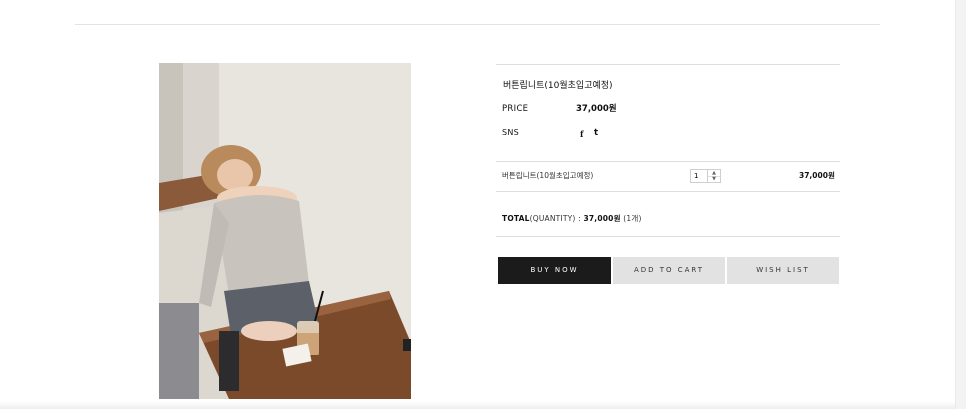  What do you see at coordinates (668, 236) in the screenshot?
I see `total-bottom-divider` at bounding box center [668, 236].